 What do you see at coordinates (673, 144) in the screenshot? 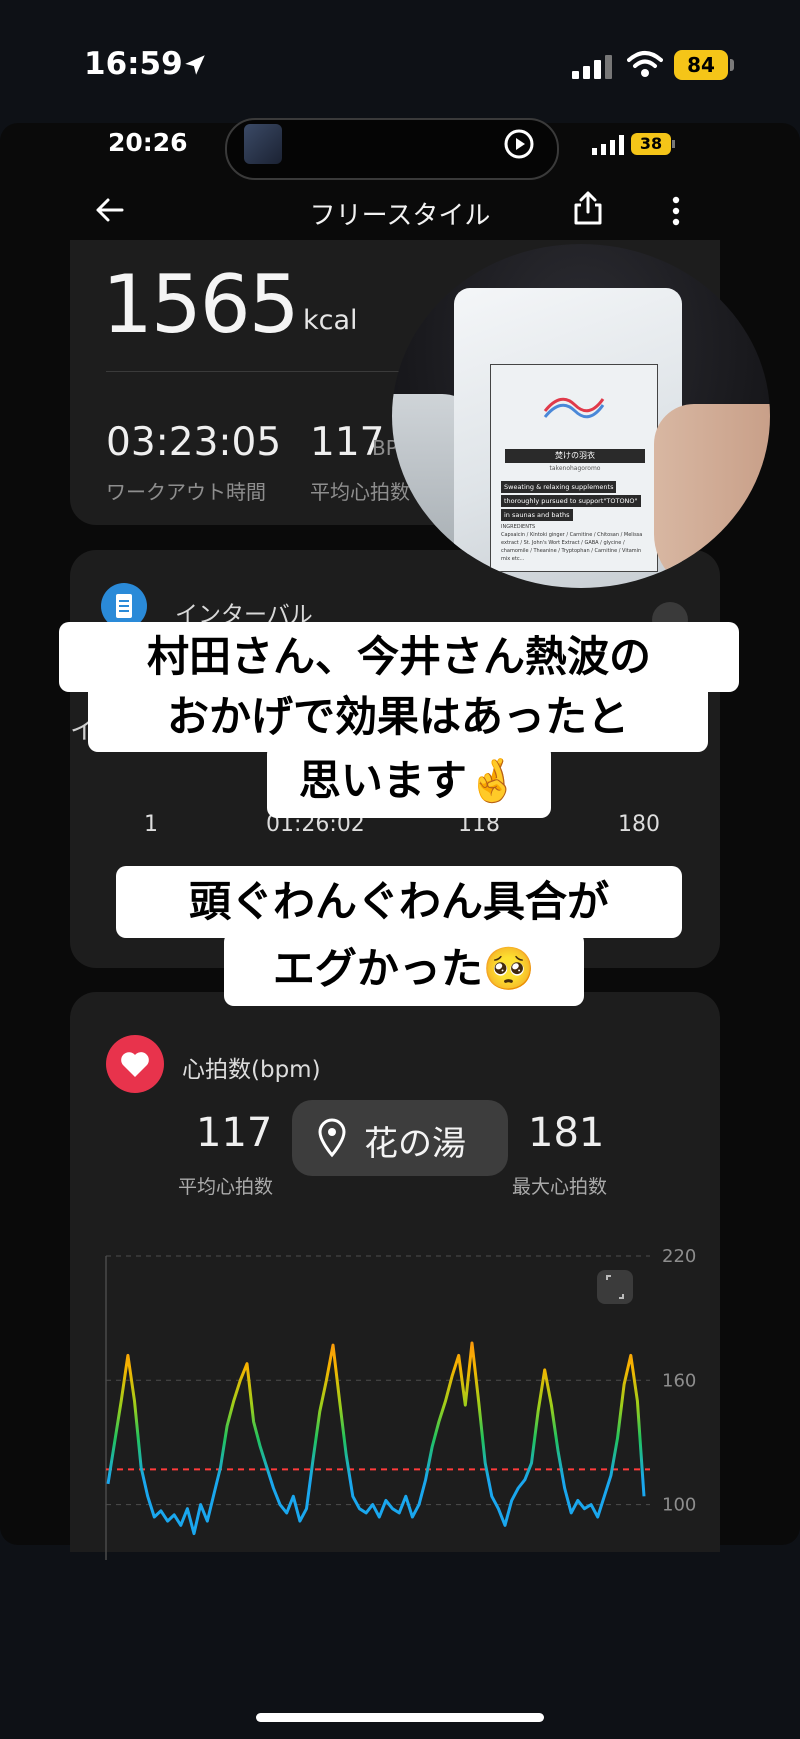
I see `inner-battery-tip` at bounding box center [673, 144].